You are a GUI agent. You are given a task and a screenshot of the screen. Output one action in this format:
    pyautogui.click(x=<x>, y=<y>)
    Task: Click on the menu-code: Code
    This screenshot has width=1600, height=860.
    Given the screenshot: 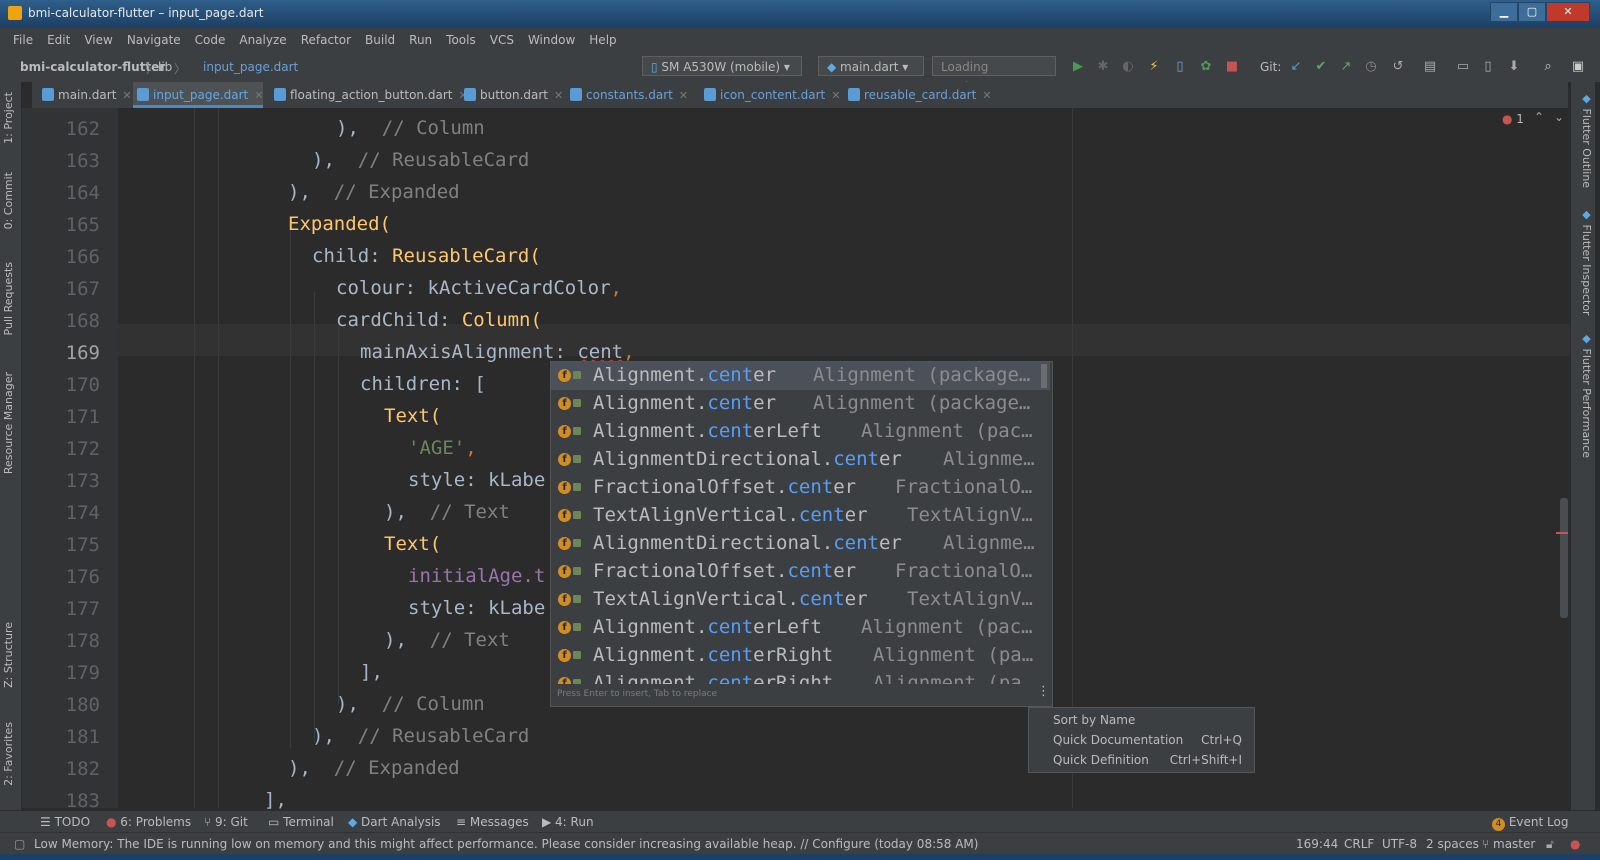 What is the action you would take?
    pyautogui.click(x=210, y=40)
    